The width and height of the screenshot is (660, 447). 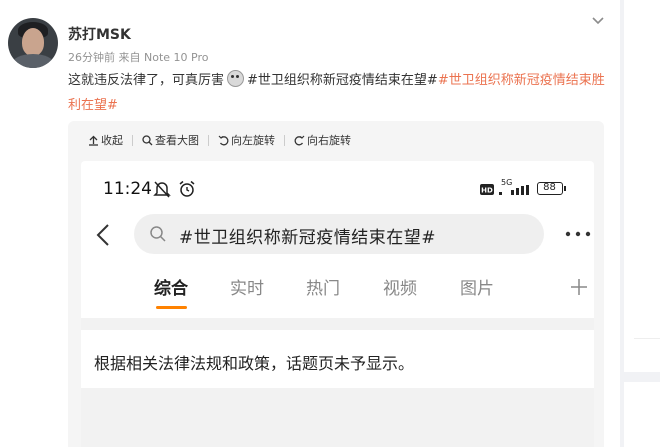 I want to click on collapse-button: 收起, so click(x=105, y=140).